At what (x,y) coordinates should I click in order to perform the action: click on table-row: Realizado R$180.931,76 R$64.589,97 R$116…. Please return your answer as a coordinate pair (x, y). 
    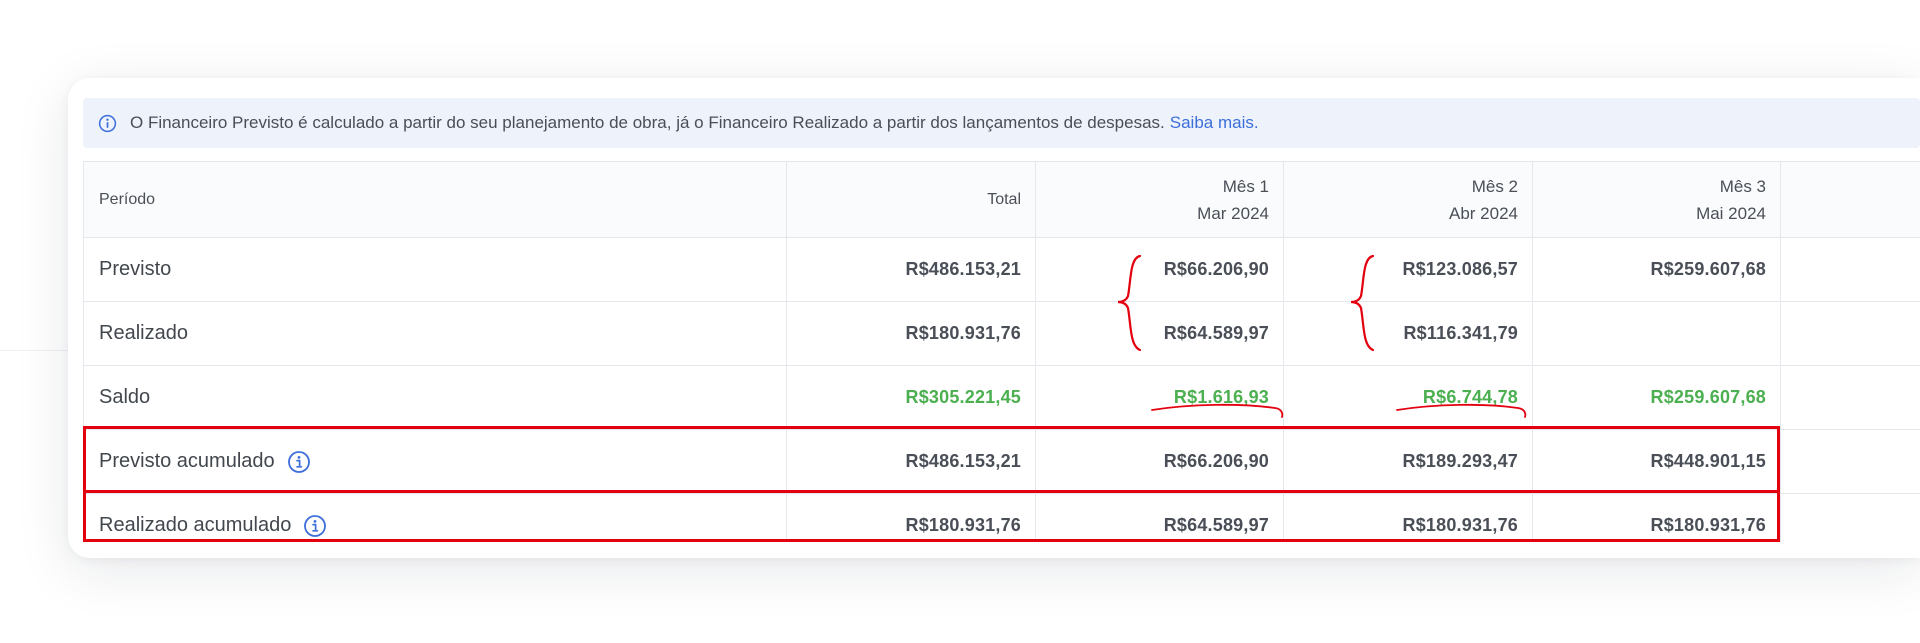
    Looking at the image, I should click on (1002, 334).